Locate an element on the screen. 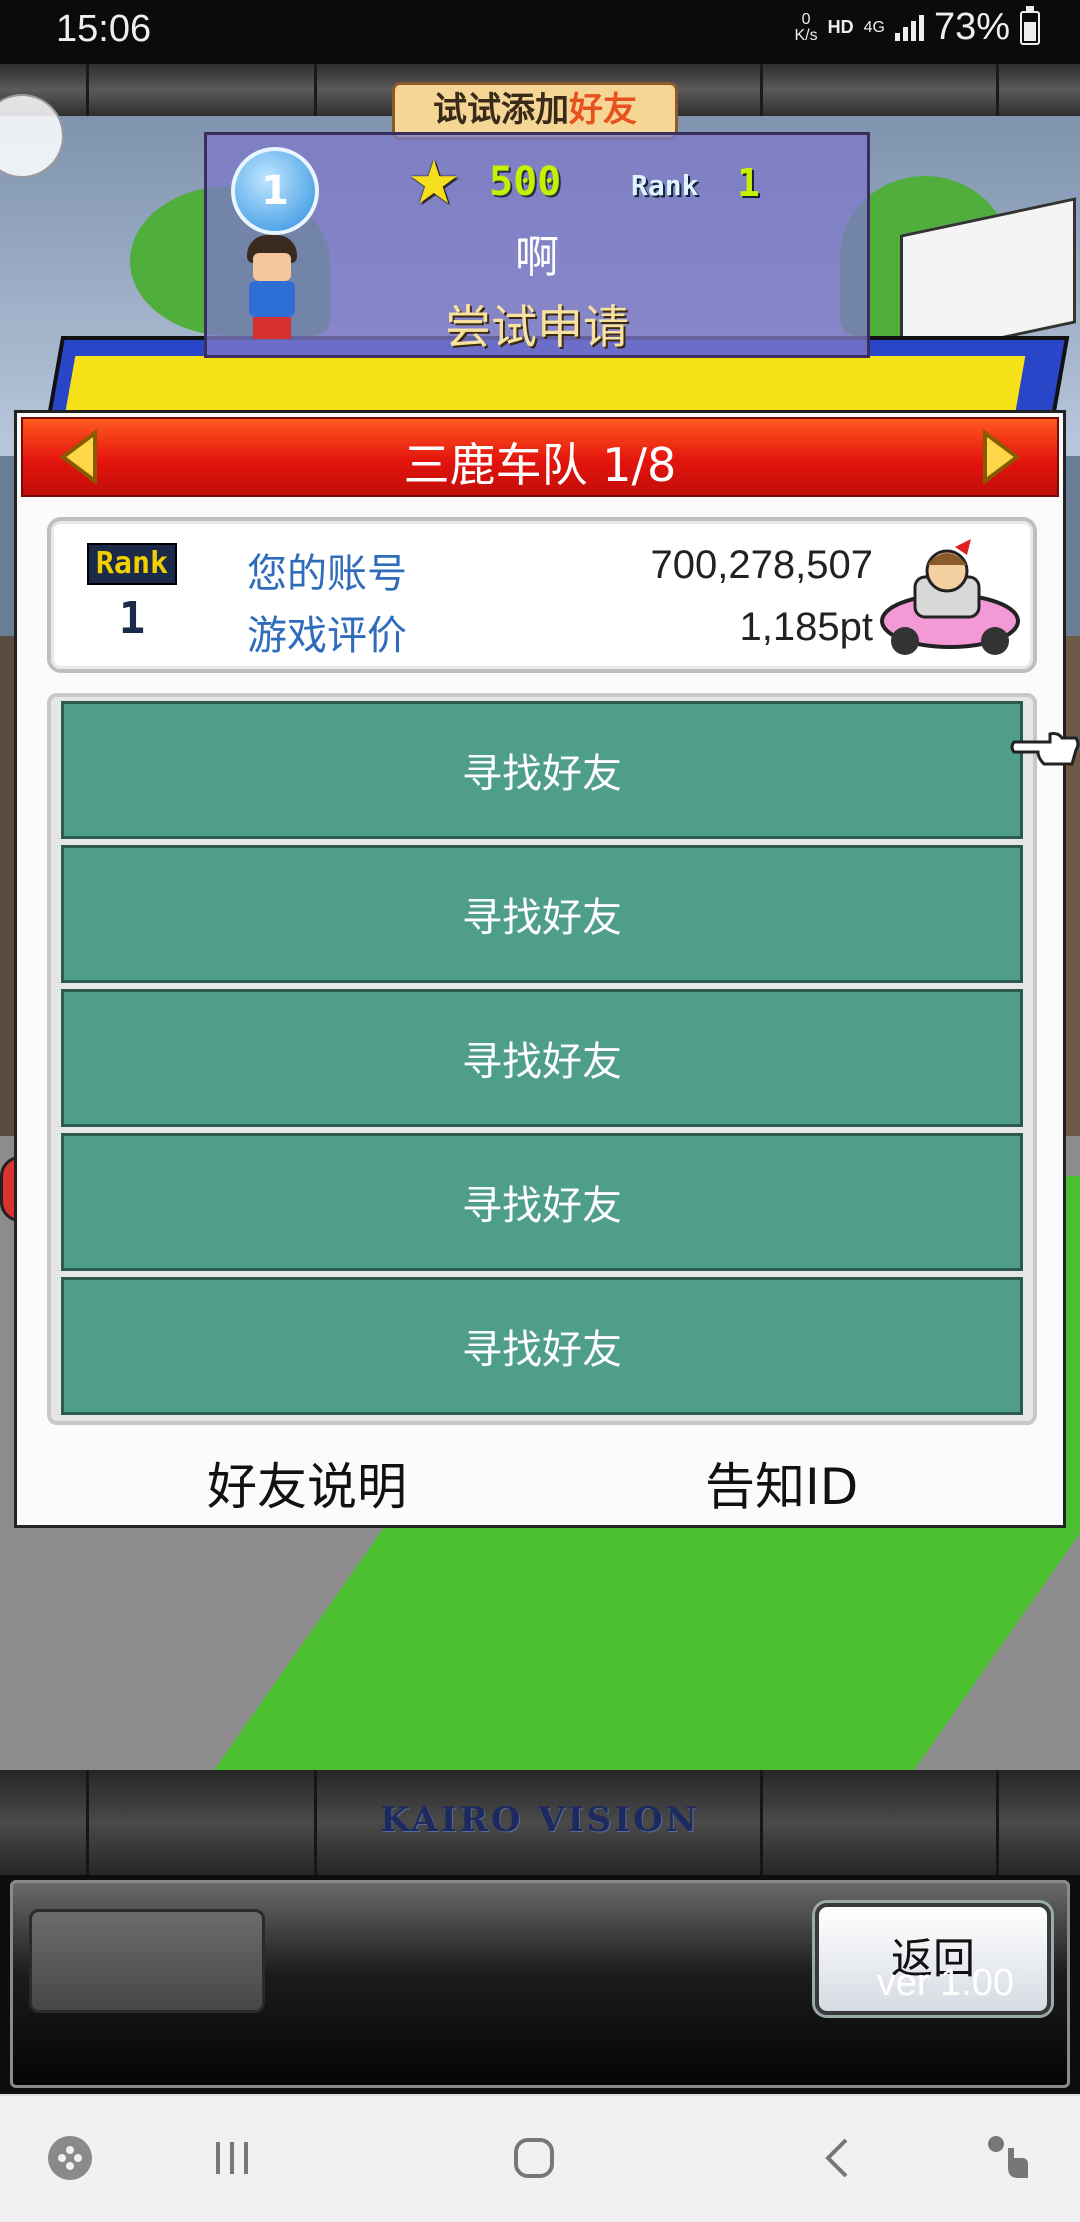  network-type: 4G is located at coordinates (874, 27).